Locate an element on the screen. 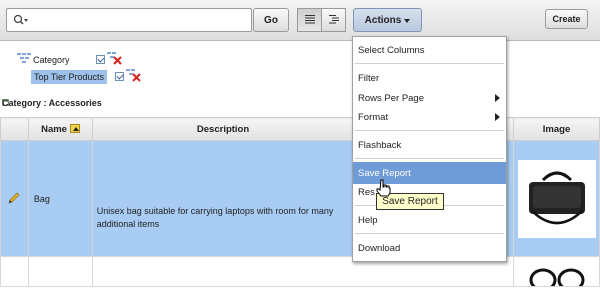  menu-item-help: Help is located at coordinates (429, 220).